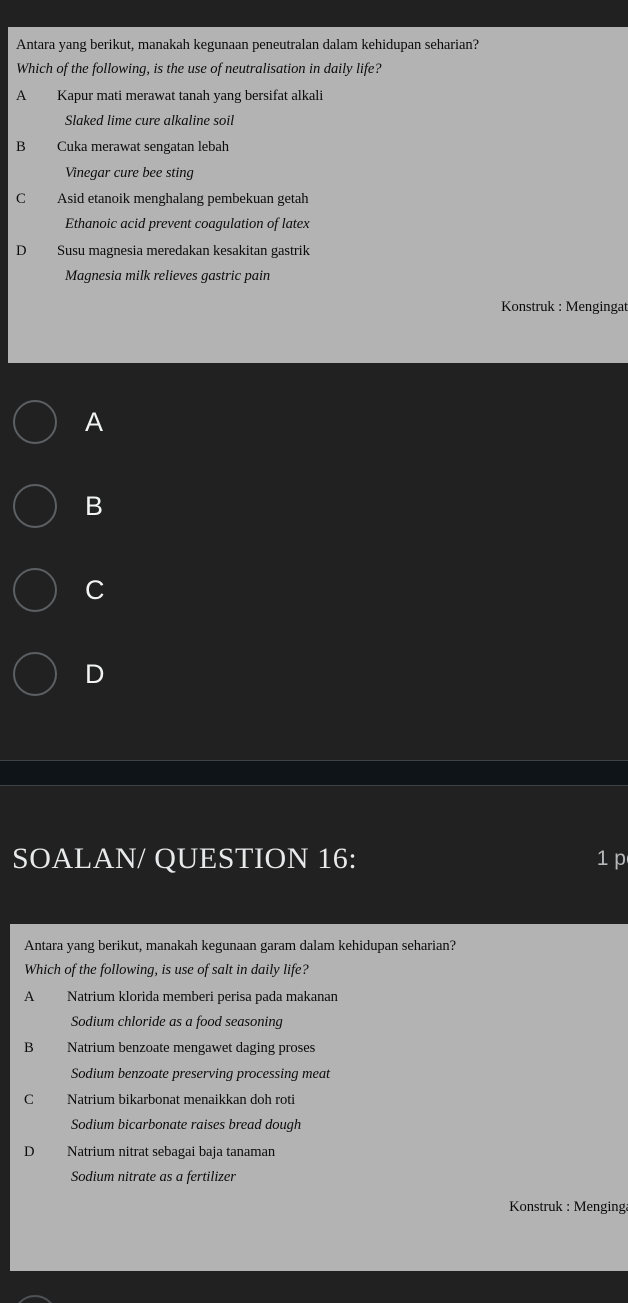  Describe the element at coordinates (94, 421) in the screenshot. I see `answer-option-label: A` at that location.